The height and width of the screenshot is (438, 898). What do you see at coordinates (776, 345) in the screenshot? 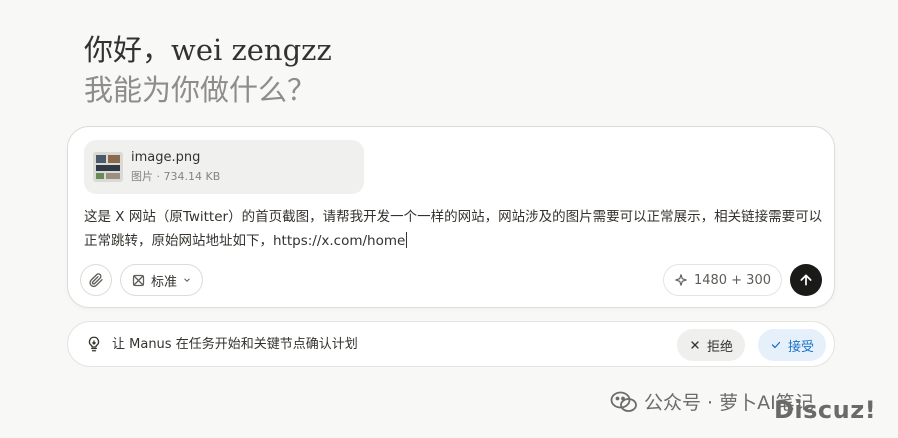
I see `check-icon` at bounding box center [776, 345].